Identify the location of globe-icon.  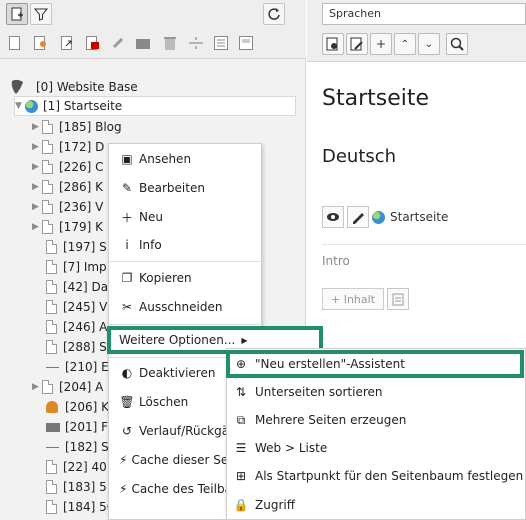
(378, 217).